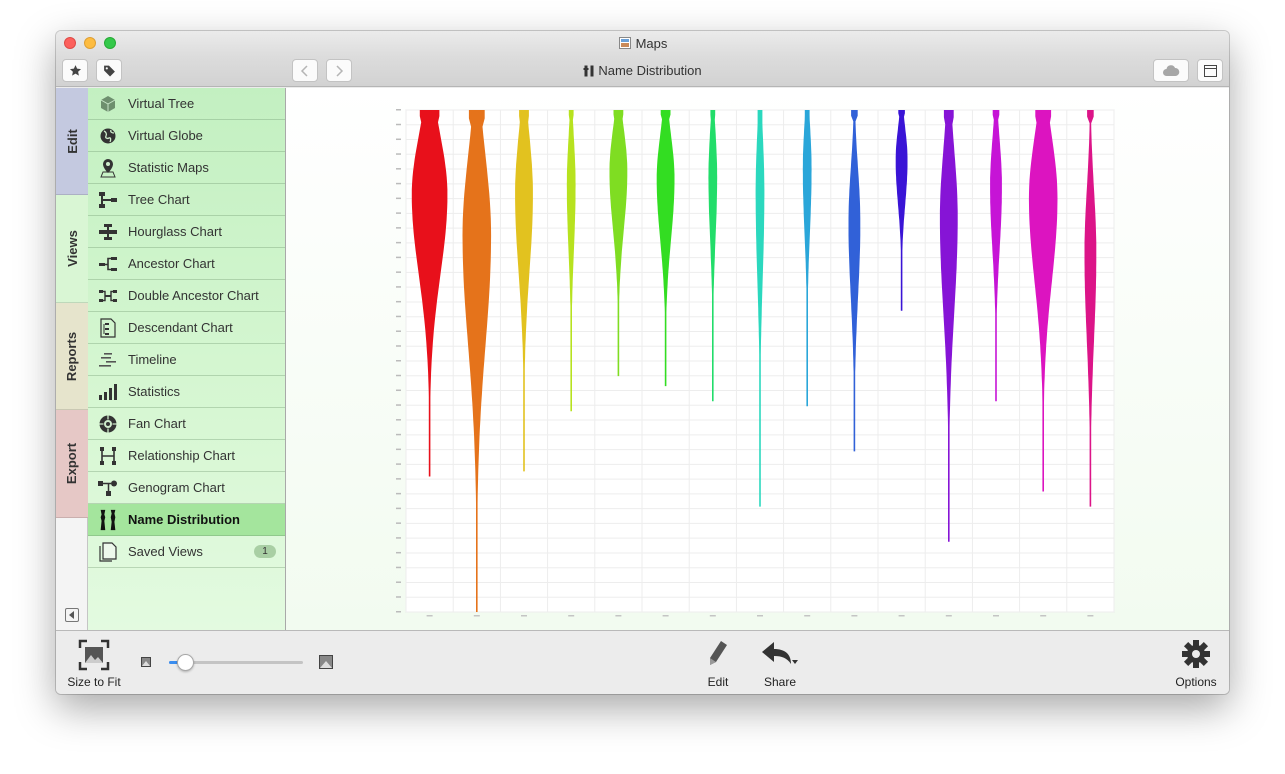 The height and width of the screenshot is (774, 1285). I want to click on sidebar-item-label: Virtual Globe, so click(165, 135).